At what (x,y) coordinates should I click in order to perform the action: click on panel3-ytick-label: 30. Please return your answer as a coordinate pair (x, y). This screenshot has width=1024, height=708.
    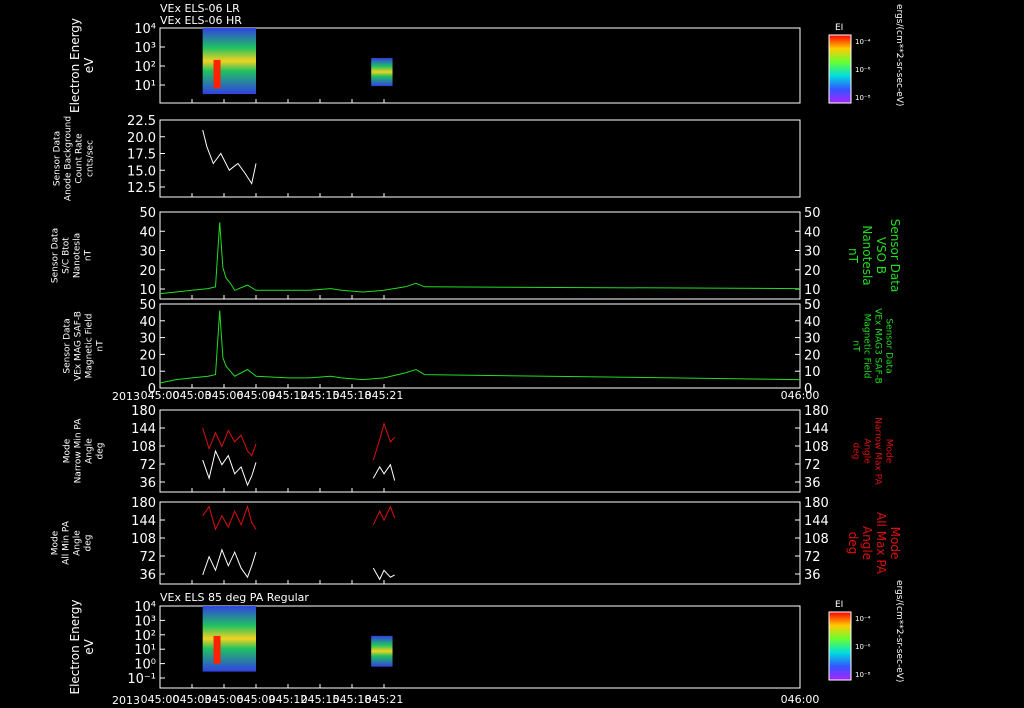
    Looking at the image, I should click on (147, 252).